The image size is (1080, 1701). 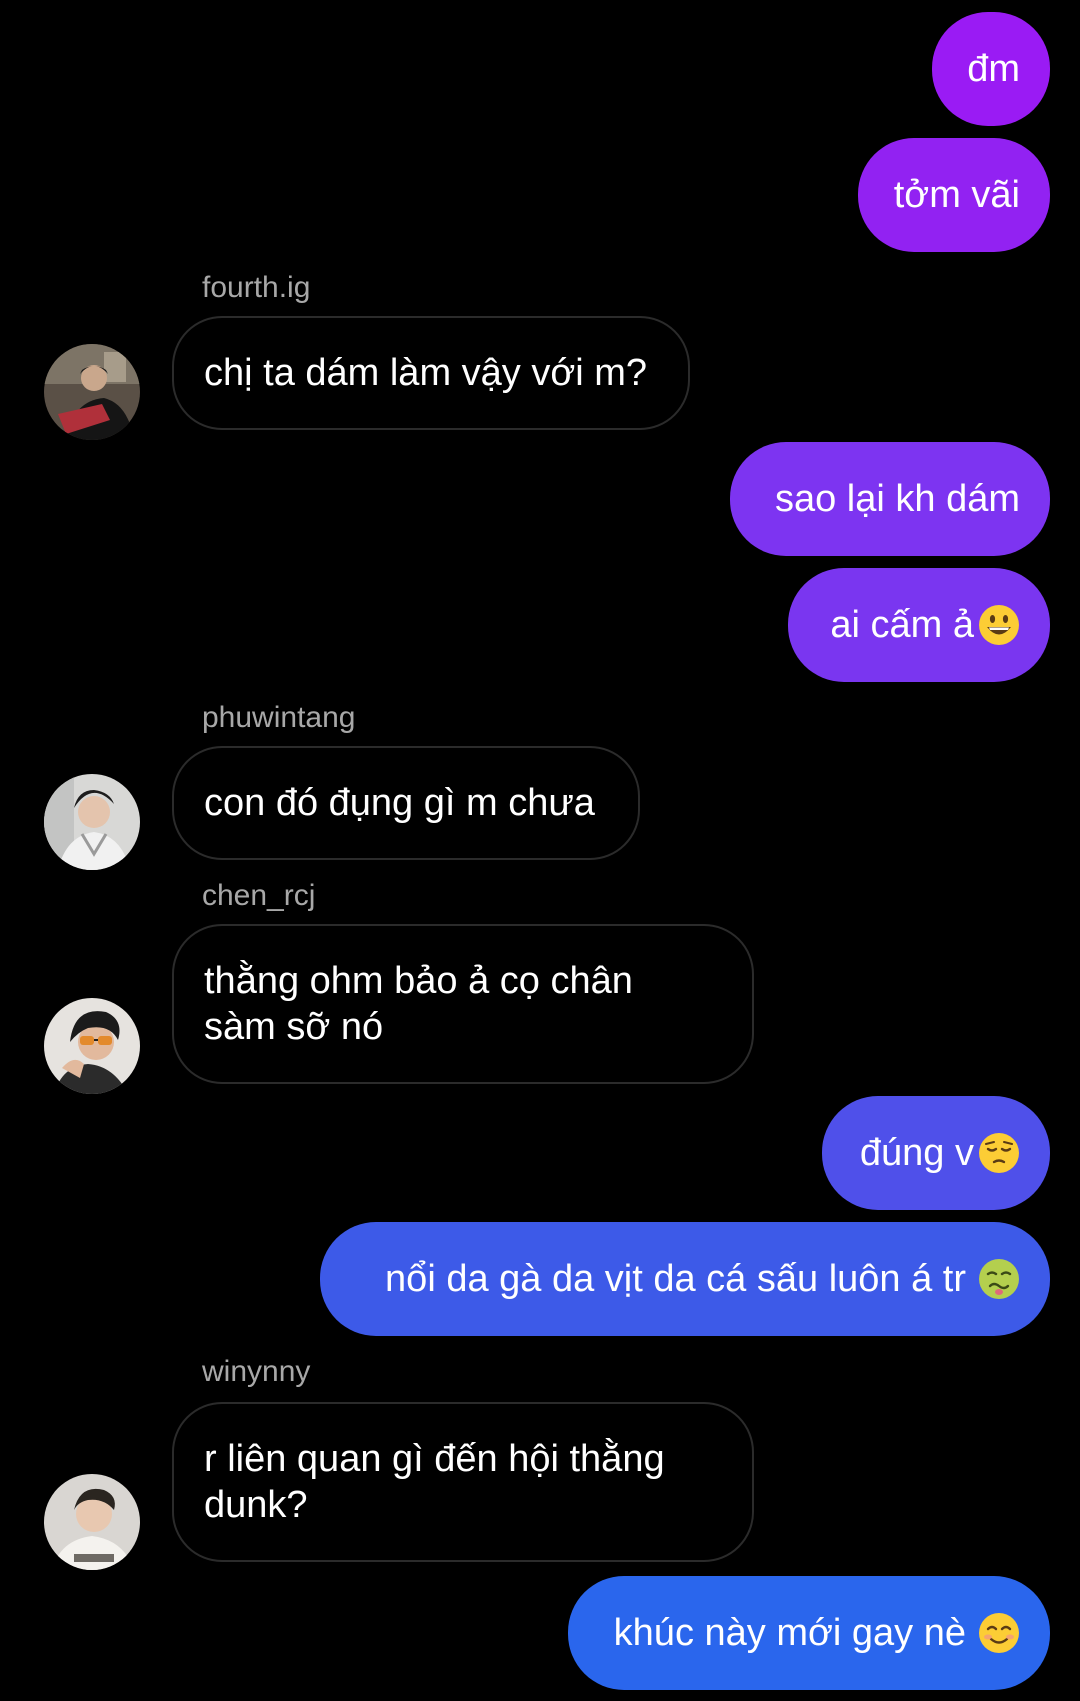 I want to click on incoming-message: chị ta dám làm vậy với m?, so click(x=431, y=373).